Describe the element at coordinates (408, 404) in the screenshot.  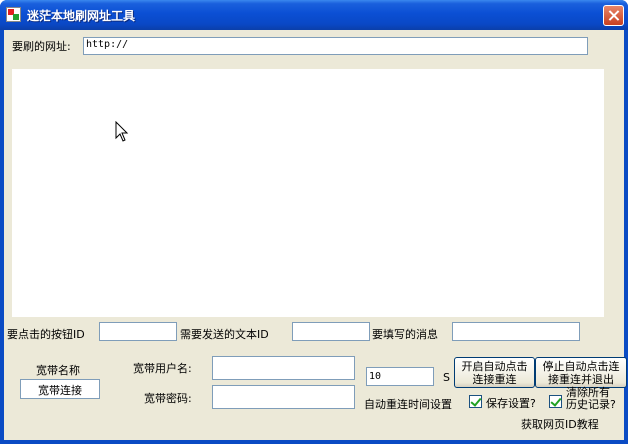
I see `interval-setting-label: 自动重连时间设置` at that location.